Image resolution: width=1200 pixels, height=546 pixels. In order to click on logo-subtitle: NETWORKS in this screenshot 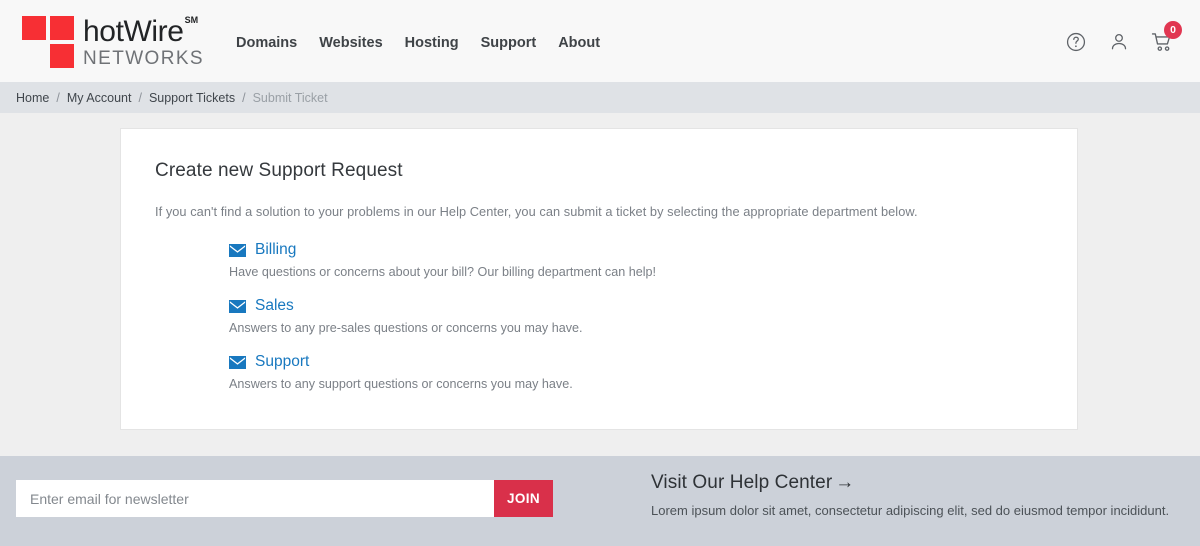, I will do `click(143, 58)`.